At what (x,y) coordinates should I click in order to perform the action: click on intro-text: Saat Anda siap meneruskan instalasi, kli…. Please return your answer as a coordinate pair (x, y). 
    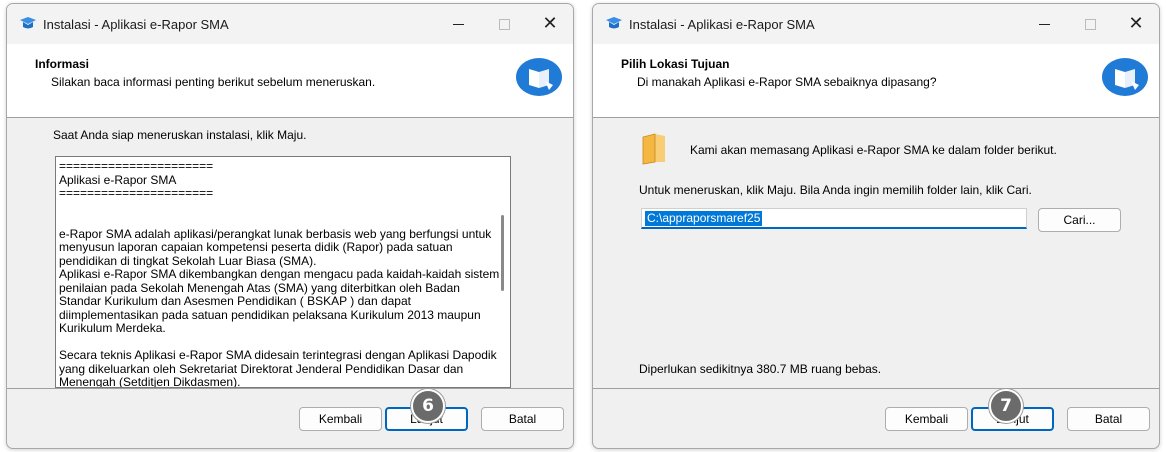
    Looking at the image, I should click on (180, 135).